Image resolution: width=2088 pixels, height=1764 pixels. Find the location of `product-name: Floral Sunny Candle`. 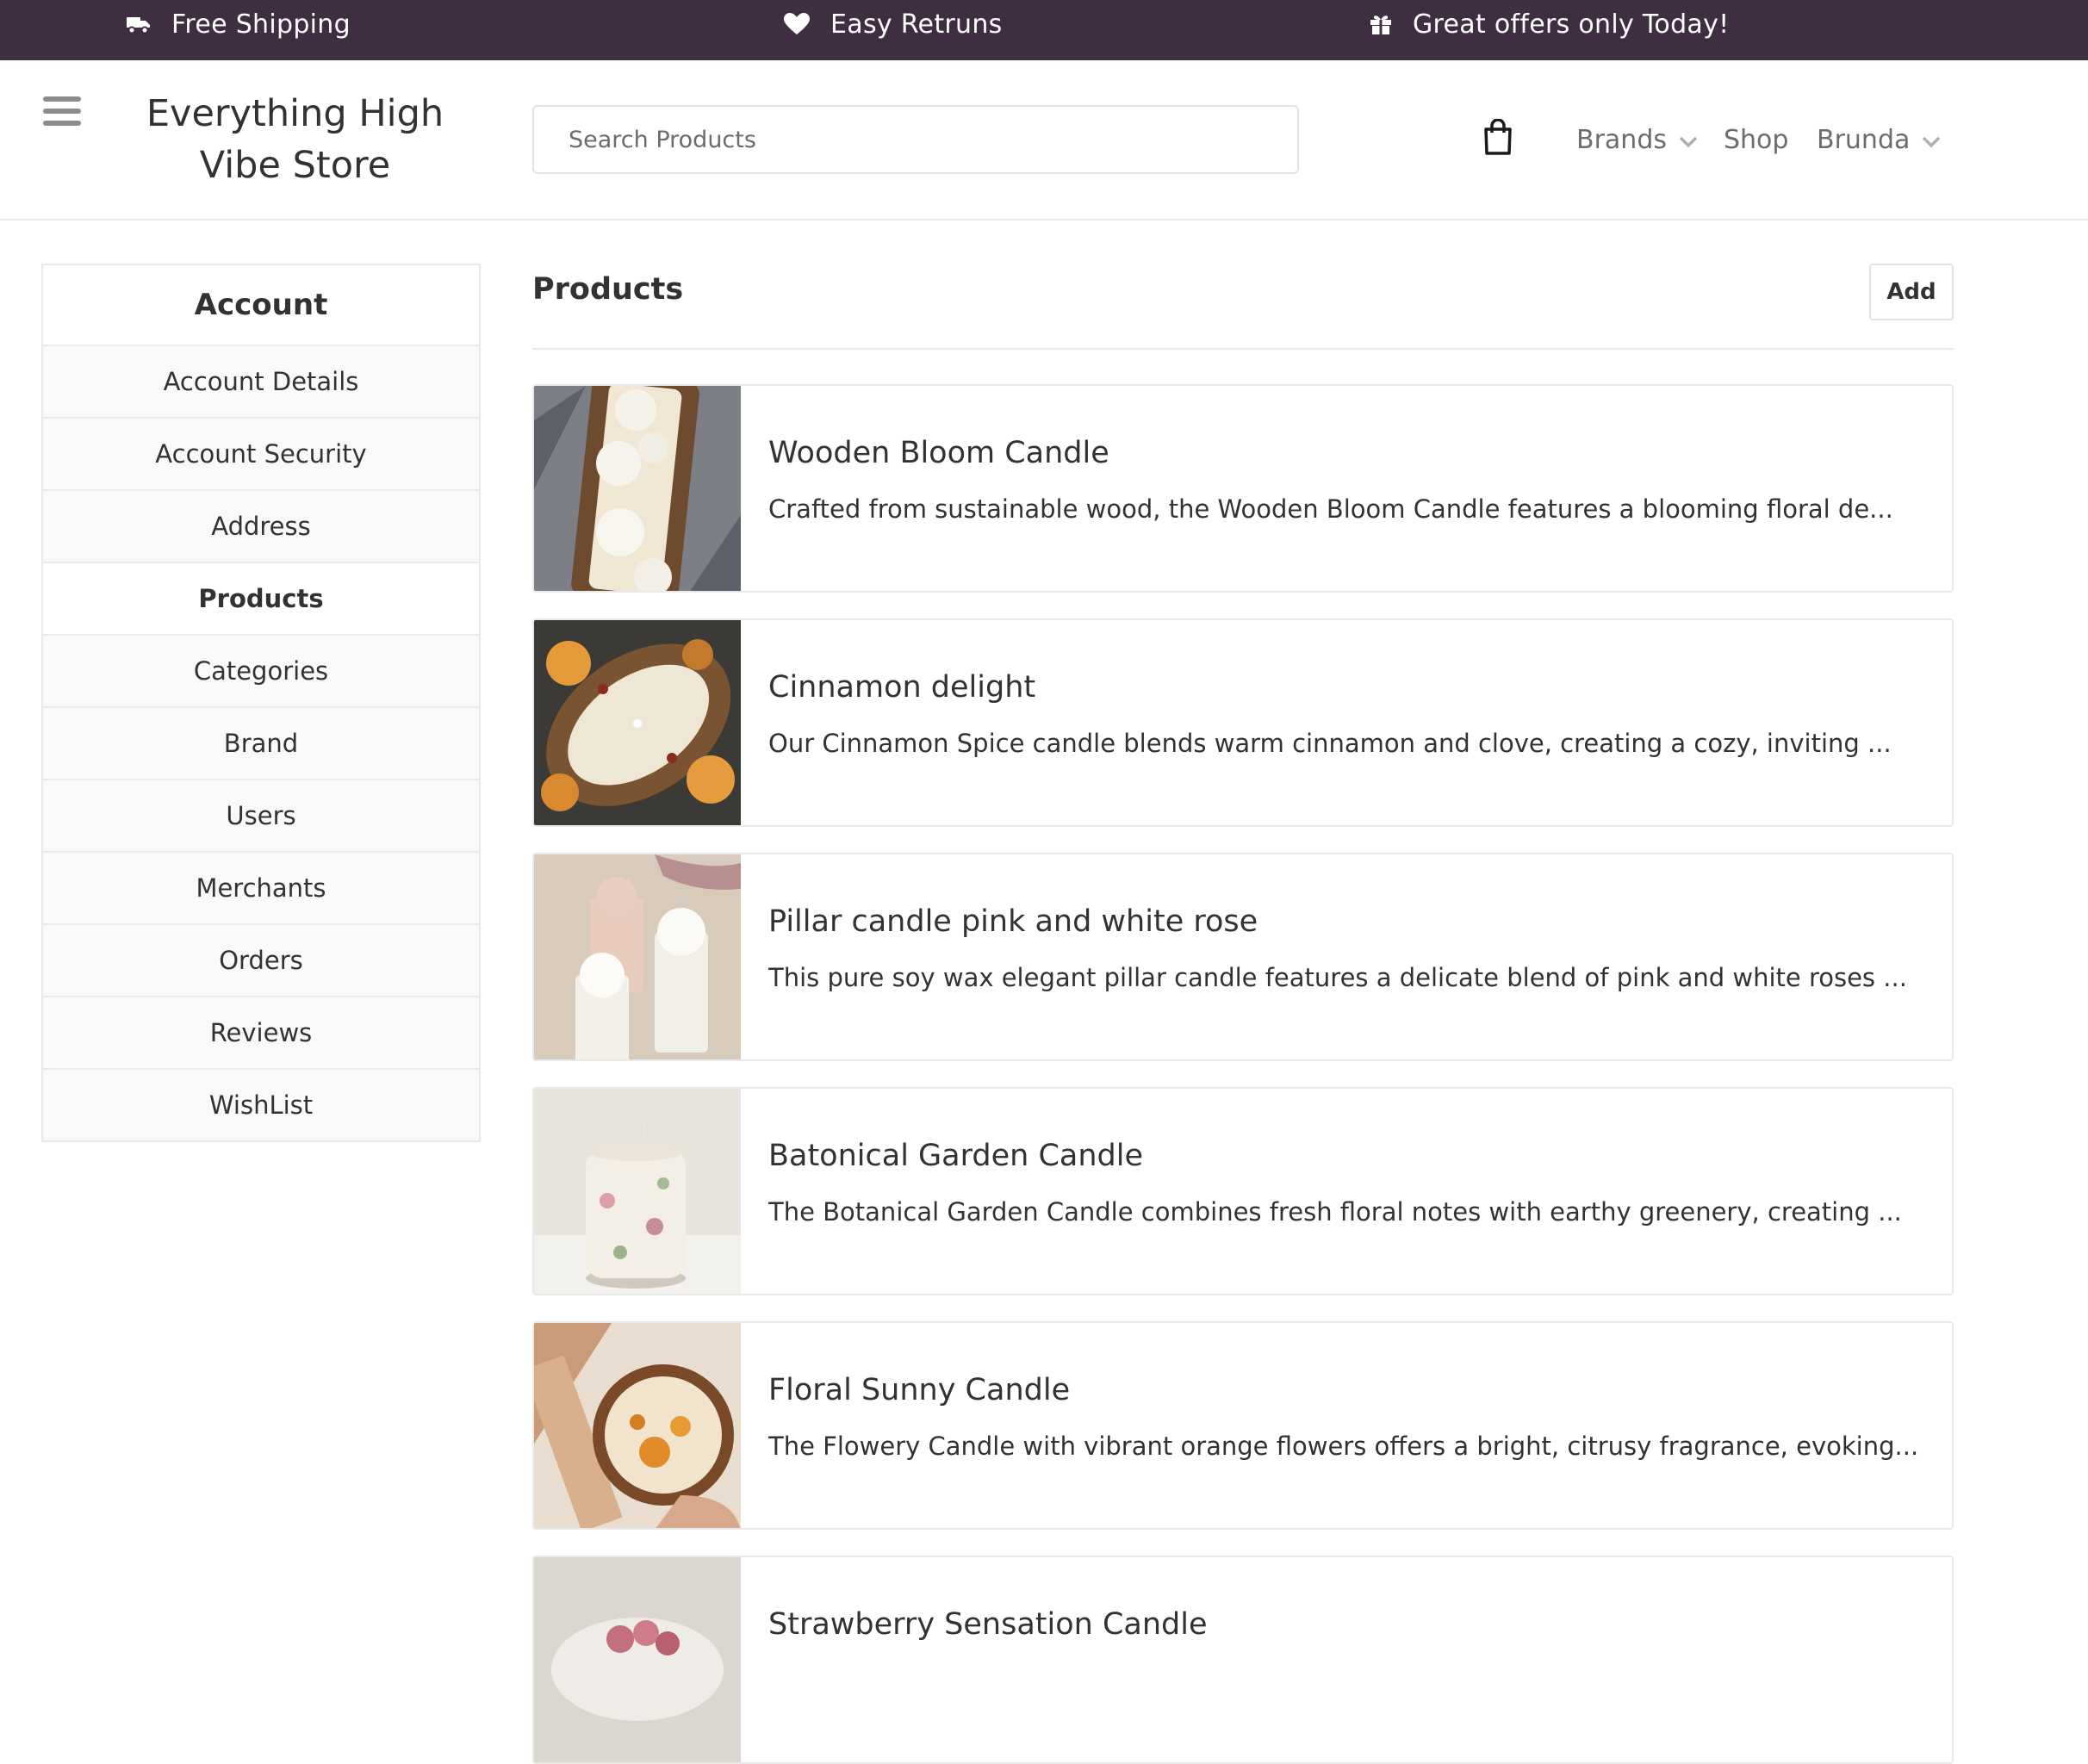

product-name: Floral Sunny Candle is located at coordinates (919, 1390).